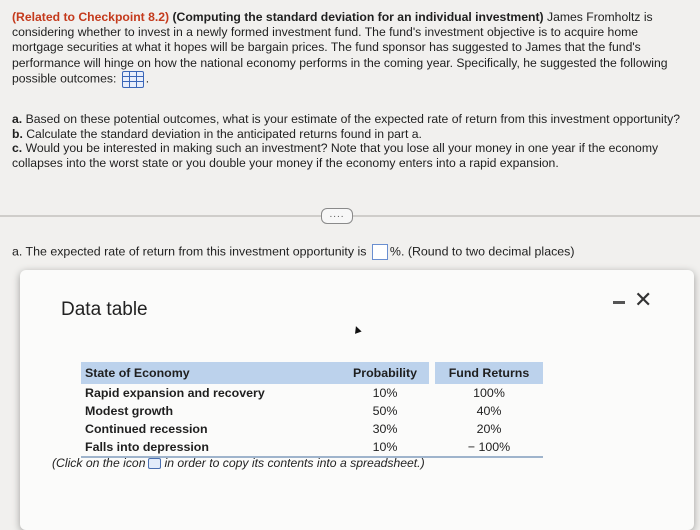 The width and height of the screenshot is (700, 530). I want to click on answer-input, so click(379, 252).